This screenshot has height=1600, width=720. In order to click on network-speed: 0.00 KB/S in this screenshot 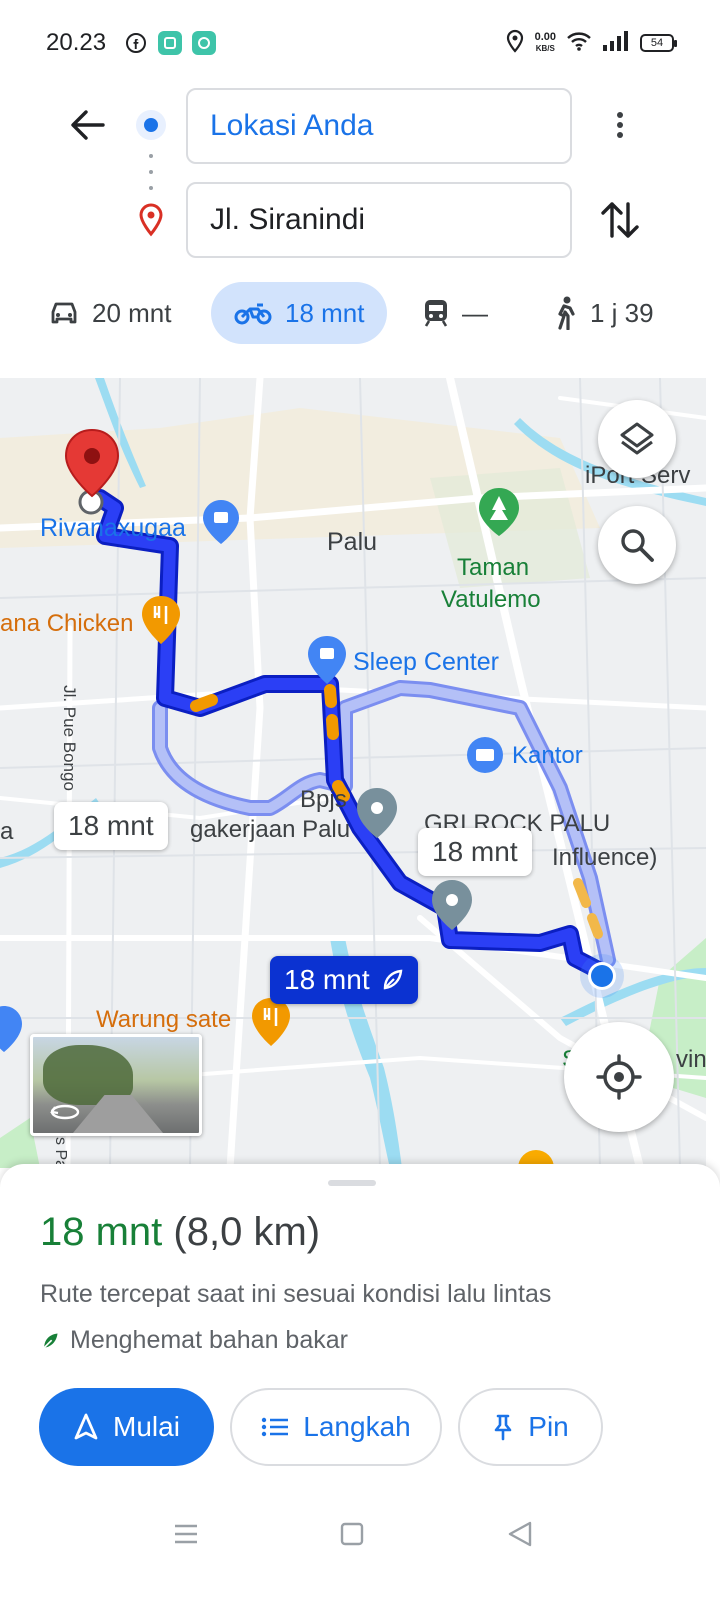, I will do `click(545, 43)`.